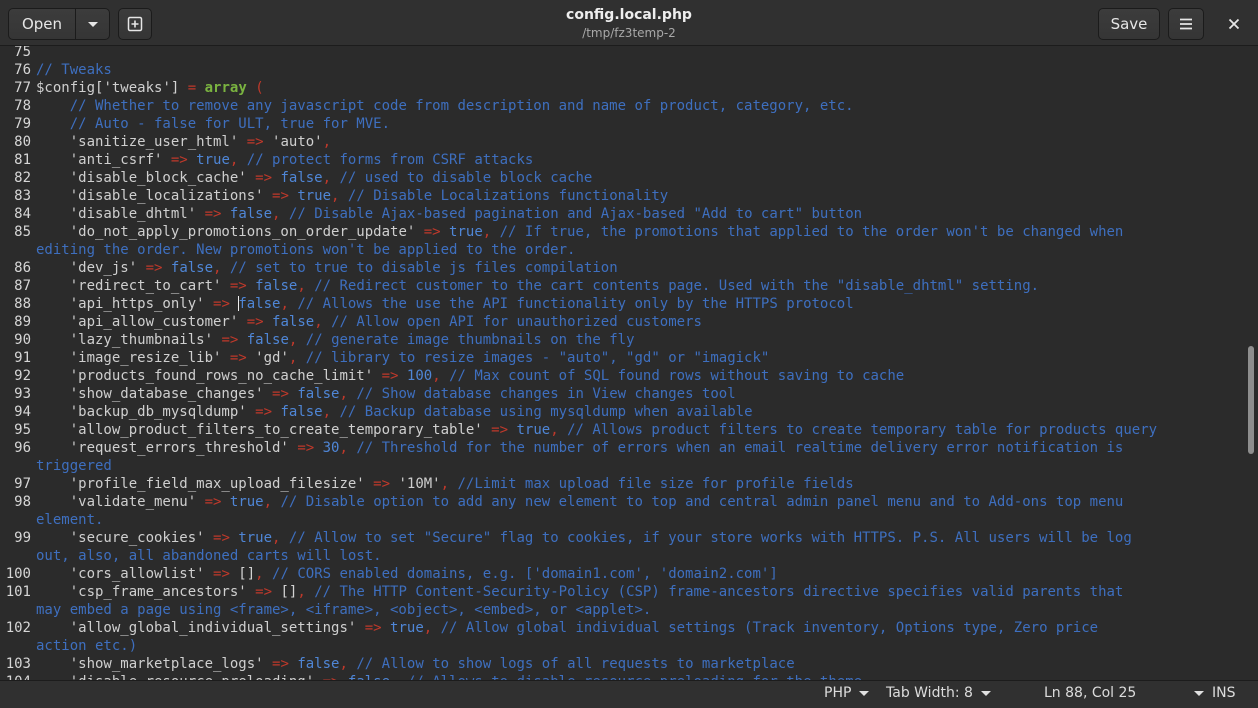  What do you see at coordinates (22, 124) in the screenshot?
I see `line-number: 79` at bounding box center [22, 124].